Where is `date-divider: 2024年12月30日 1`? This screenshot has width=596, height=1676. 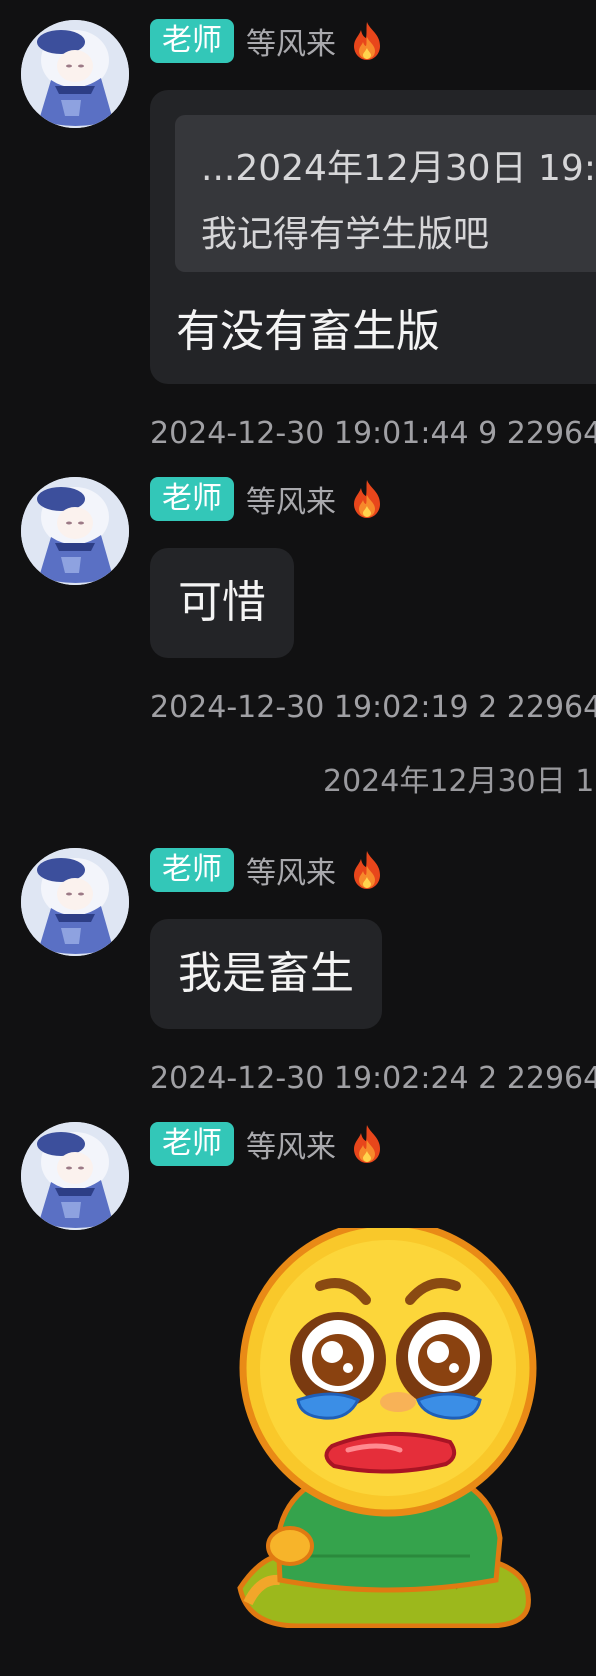
date-divider: 2024年12月30日 1 is located at coordinates (459, 781).